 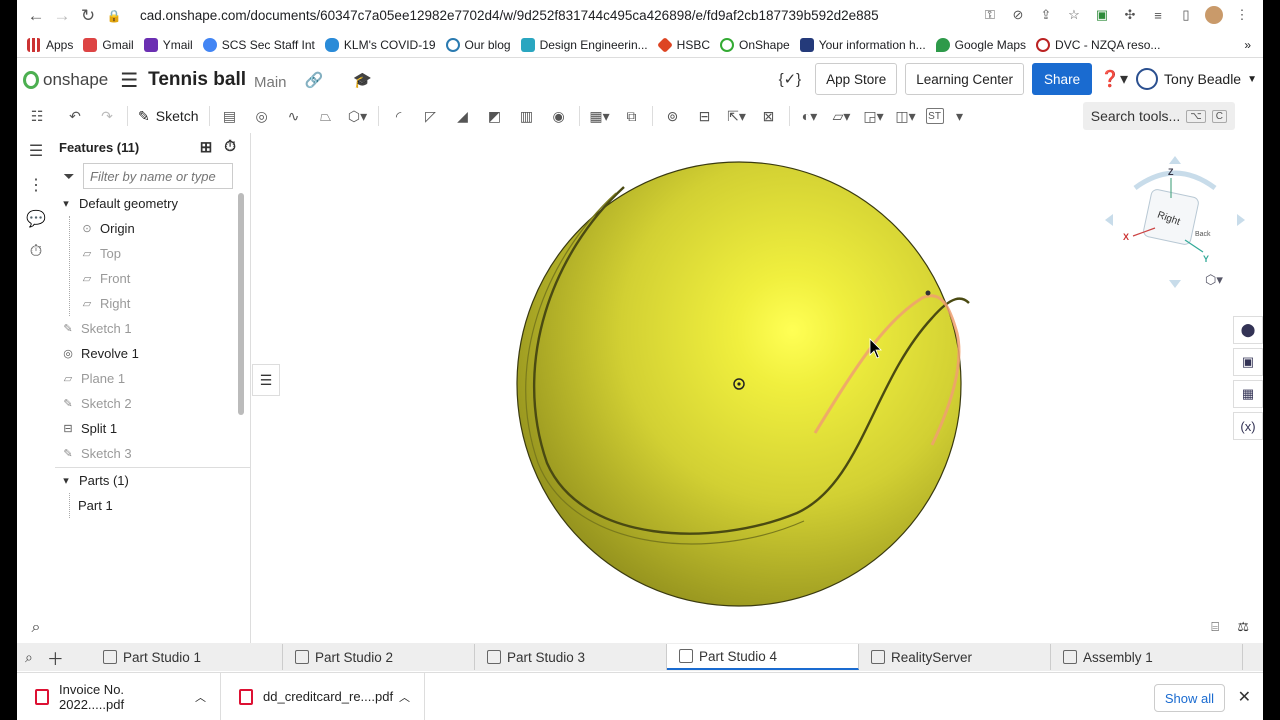 What do you see at coordinates (1247, 45) in the screenshot?
I see `more-bookmarks-icon: »` at bounding box center [1247, 45].